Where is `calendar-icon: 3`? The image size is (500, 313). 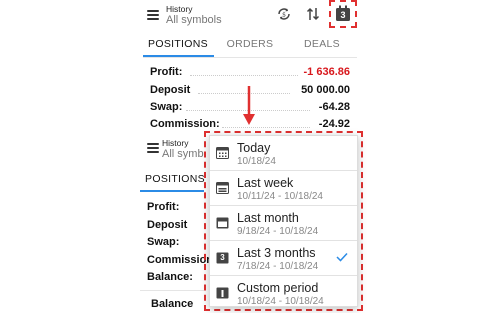 calendar-icon: 3 is located at coordinates (343, 13).